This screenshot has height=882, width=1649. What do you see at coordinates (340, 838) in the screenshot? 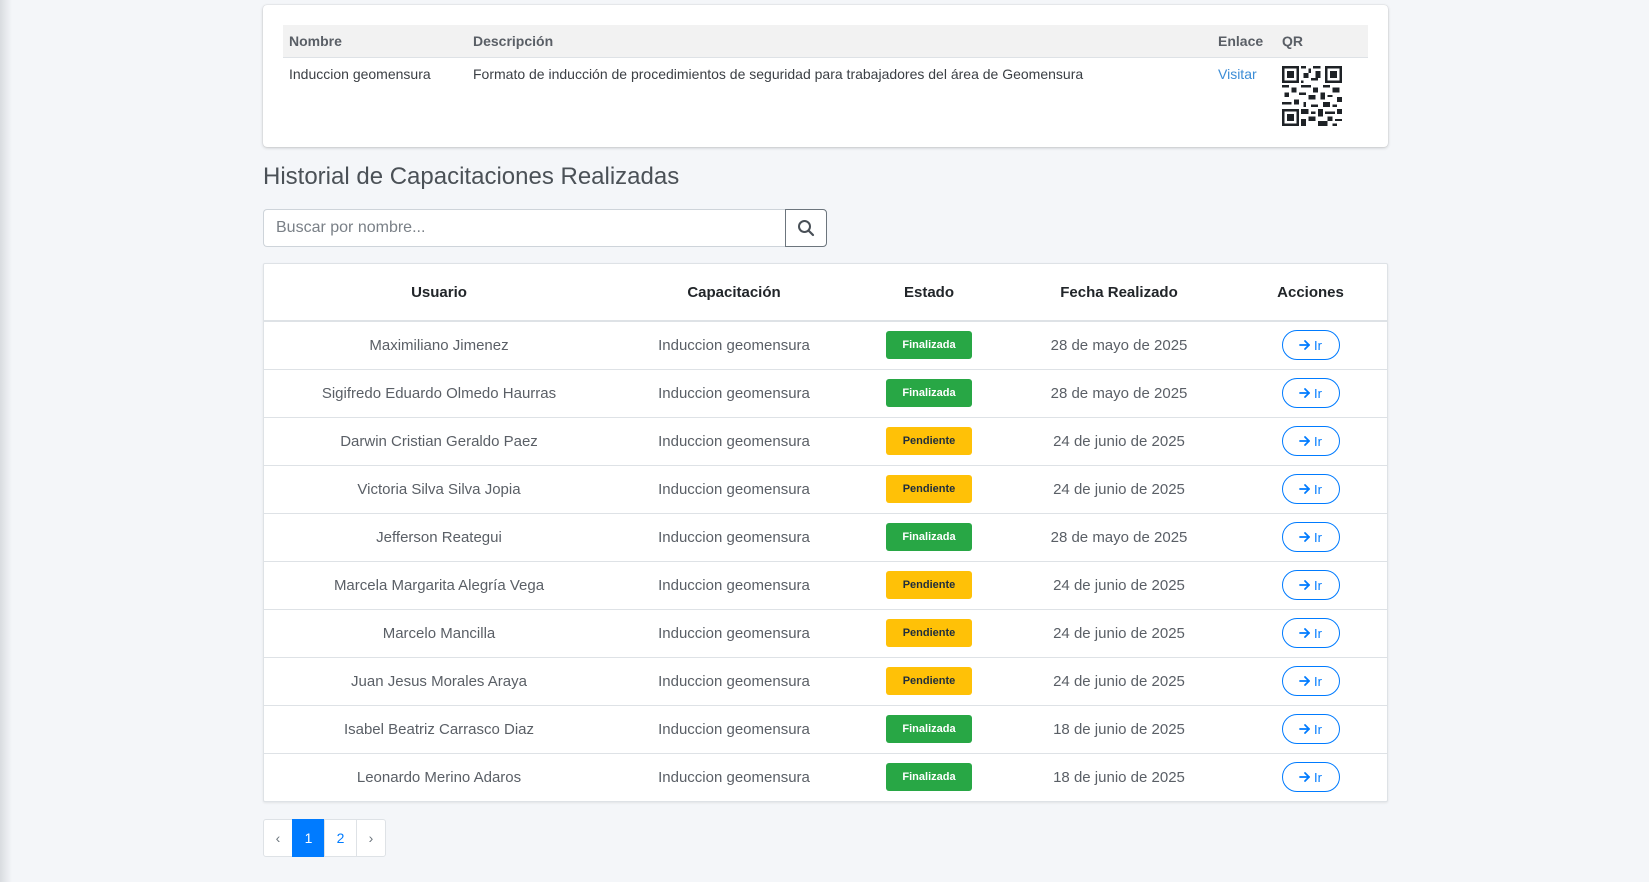
I see `pagination-page-2: 2` at bounding box center [340, 838].